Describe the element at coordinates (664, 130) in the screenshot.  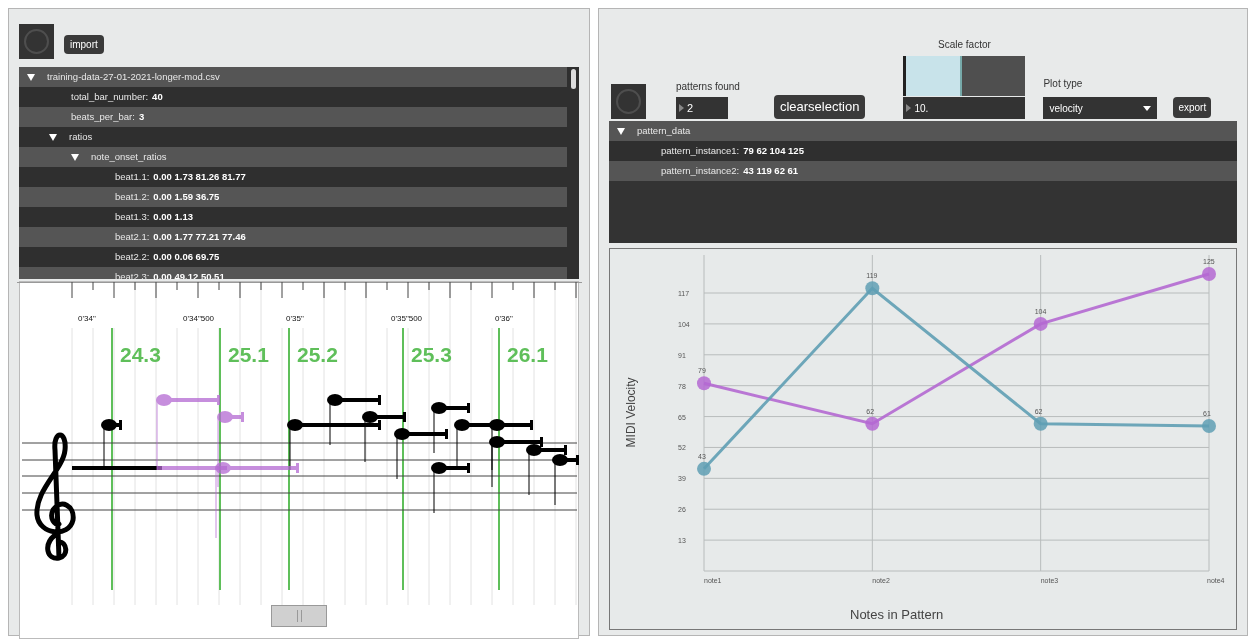
I see `tree-label: pattern_data` at that location.